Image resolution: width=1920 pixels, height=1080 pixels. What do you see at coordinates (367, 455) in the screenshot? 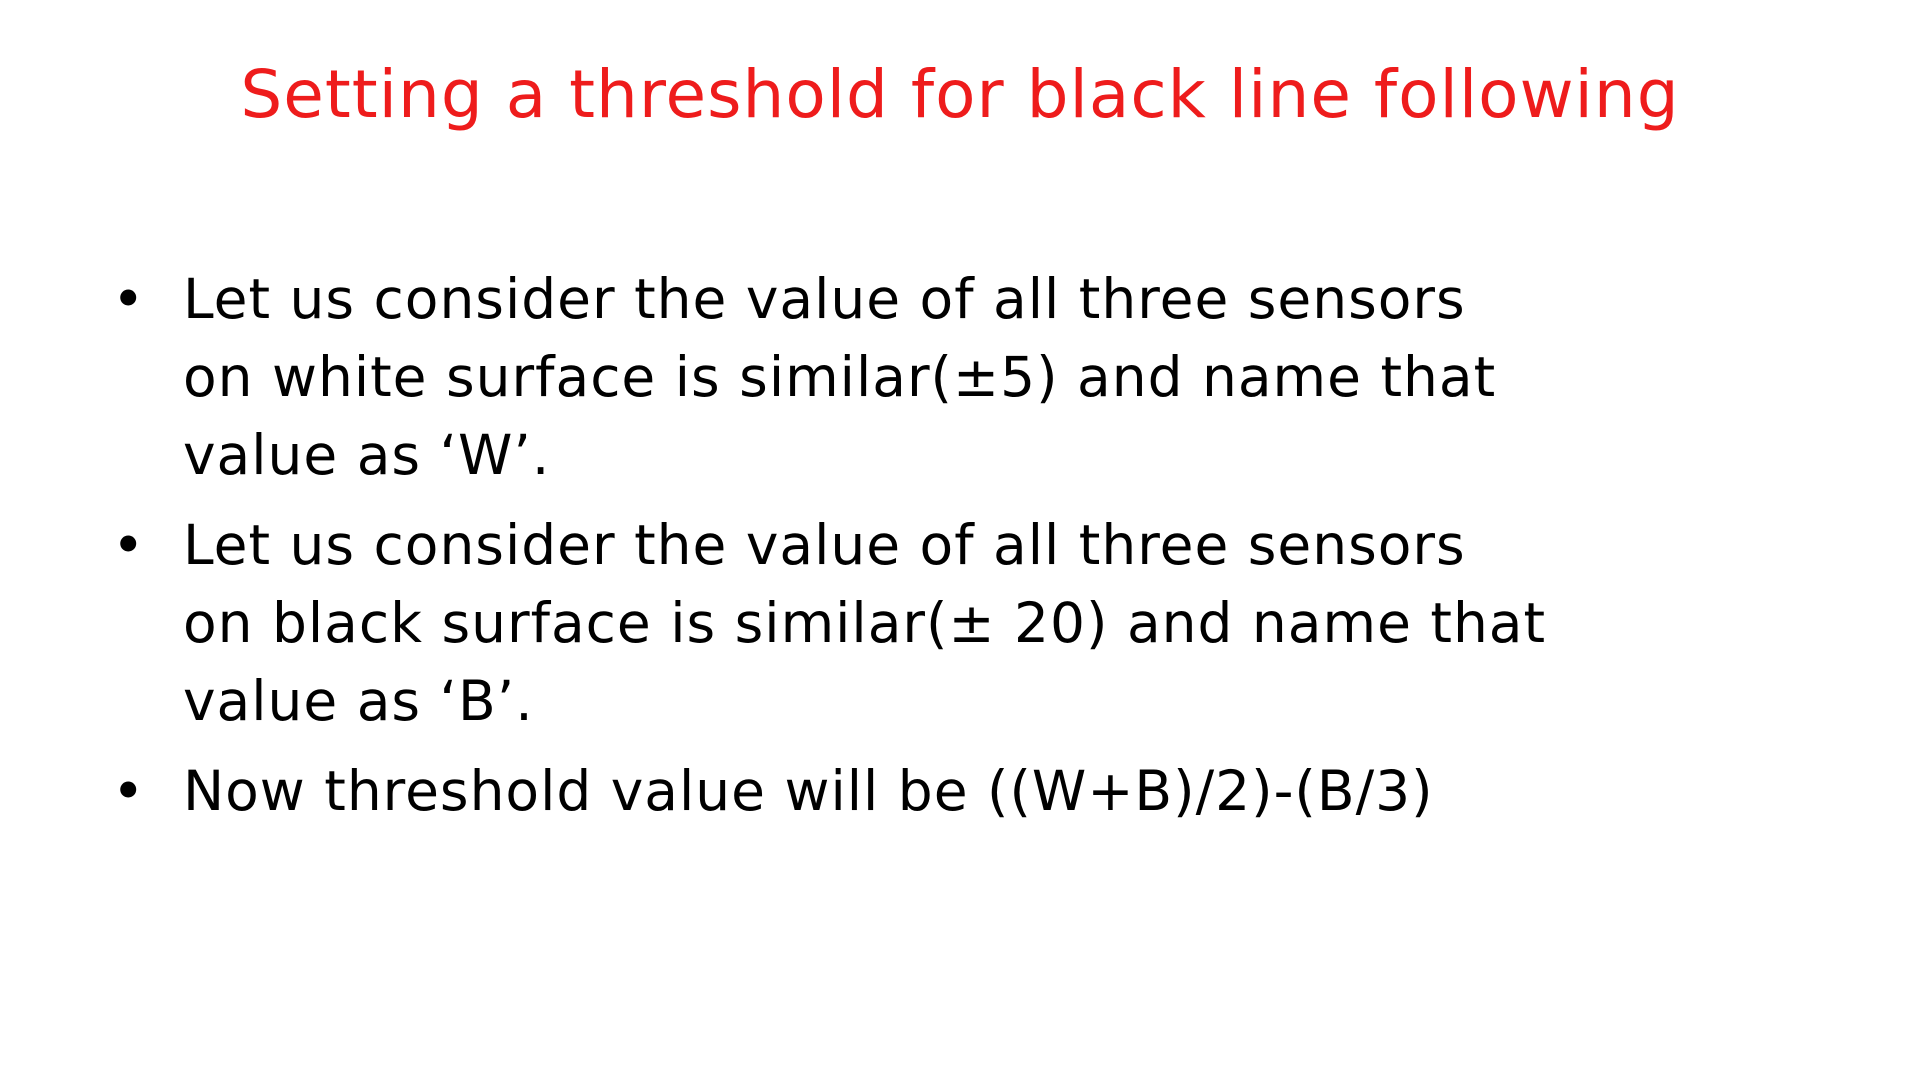
I see `bullet-line: value as ‘W’.` at bounding box center [367, 455].